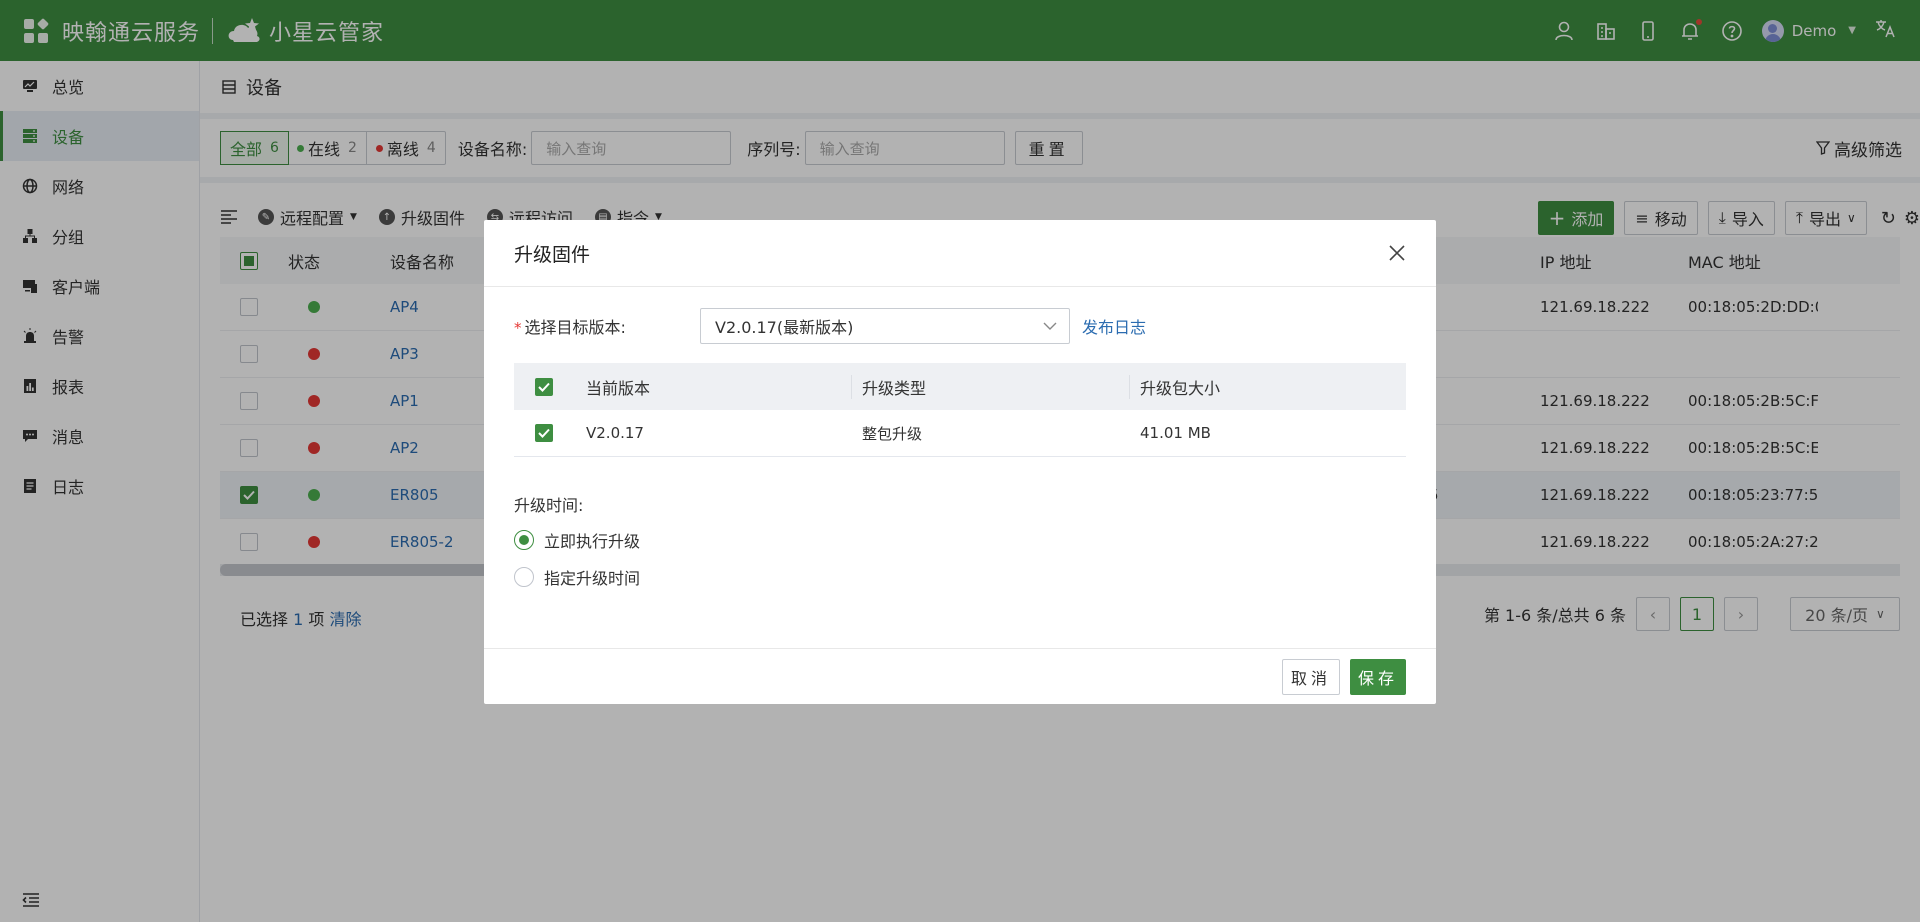  Describe the element at coordinates (552, 254) in the screenshot. I see `dialog-title: 升级固件` at that location.